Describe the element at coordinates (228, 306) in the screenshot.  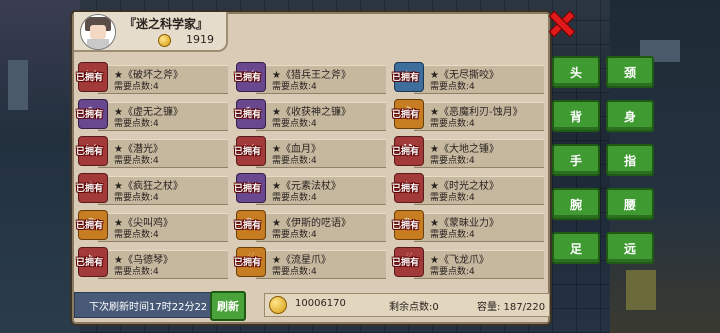
I see `refresh-button: 刷新` at that location.